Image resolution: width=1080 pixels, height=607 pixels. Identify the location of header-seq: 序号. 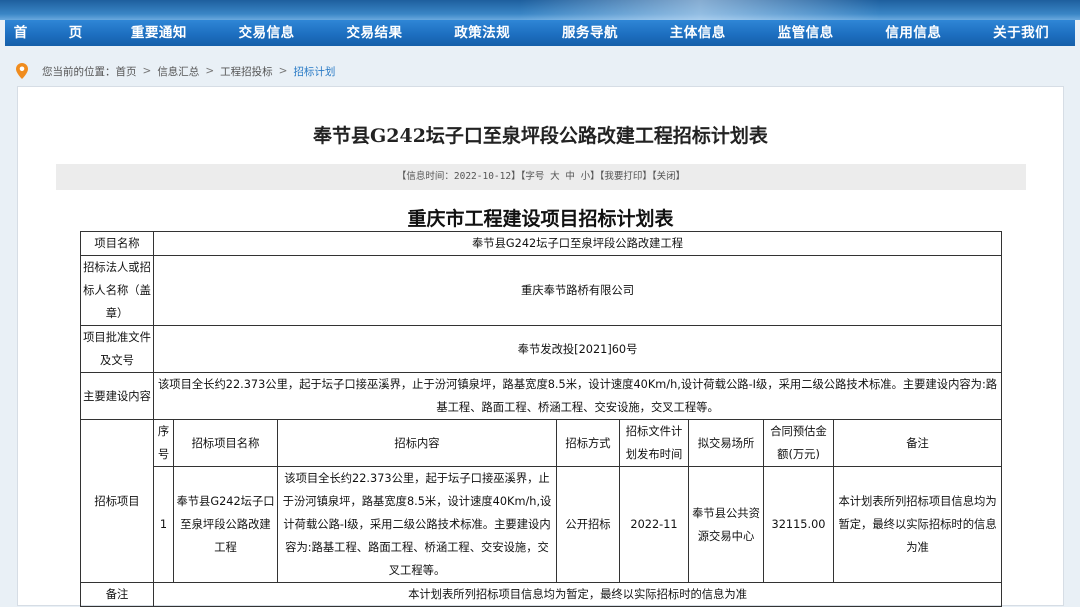
(163, 443).